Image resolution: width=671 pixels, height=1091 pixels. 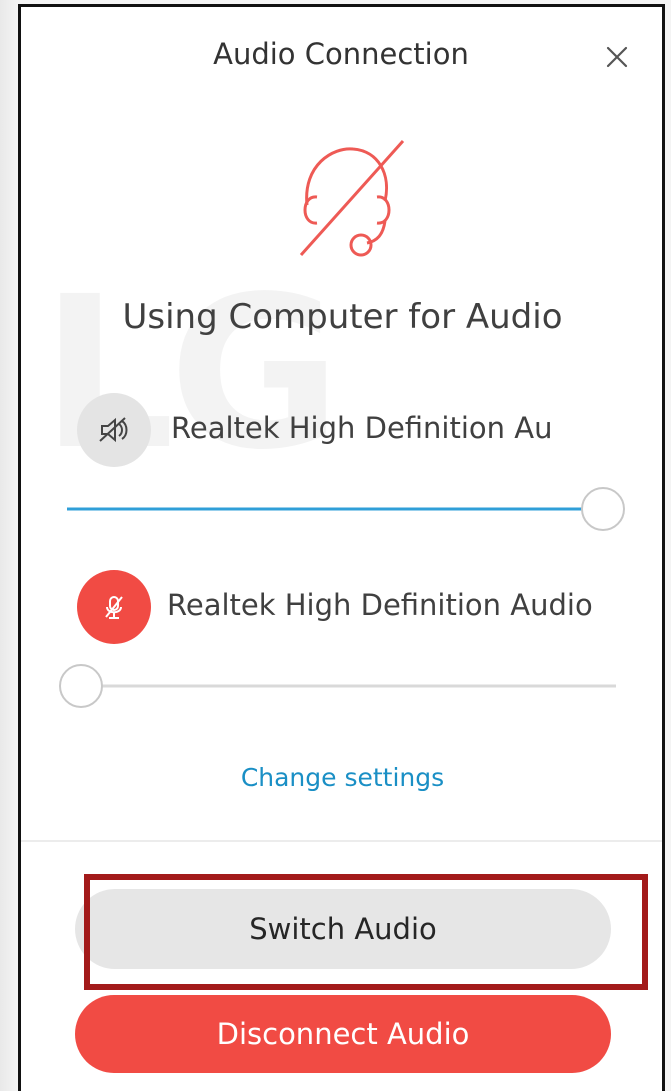 What do you see at coordinates (603, 509) in the screenshot?
I see `speaker-volume-thumb` at bounding box center [603, 509].